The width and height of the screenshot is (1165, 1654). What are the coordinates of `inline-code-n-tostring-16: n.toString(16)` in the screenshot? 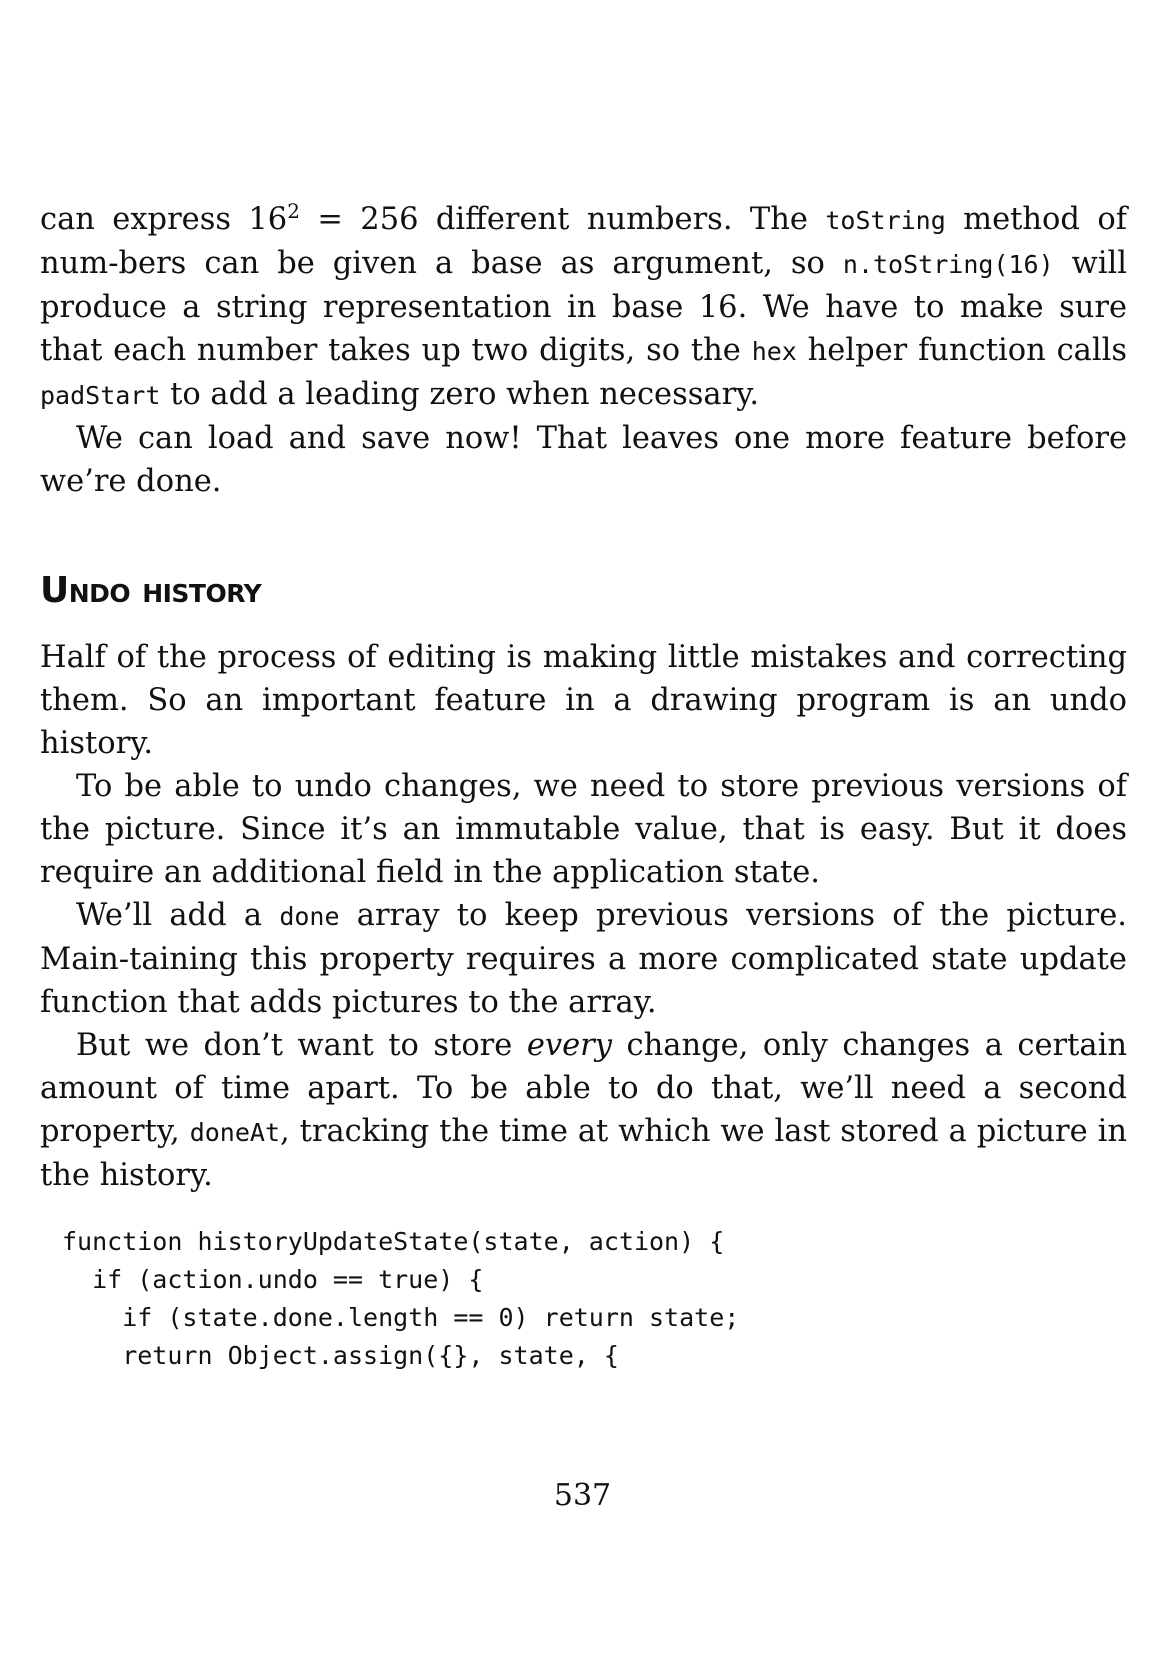 It's located at (948, 264).